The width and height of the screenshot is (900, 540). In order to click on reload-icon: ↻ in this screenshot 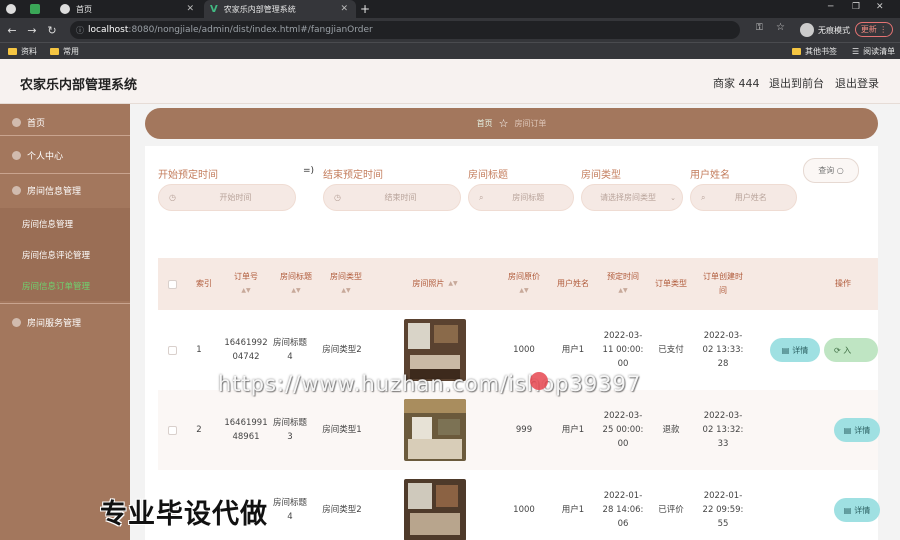, I will do `click(52, 30)`.